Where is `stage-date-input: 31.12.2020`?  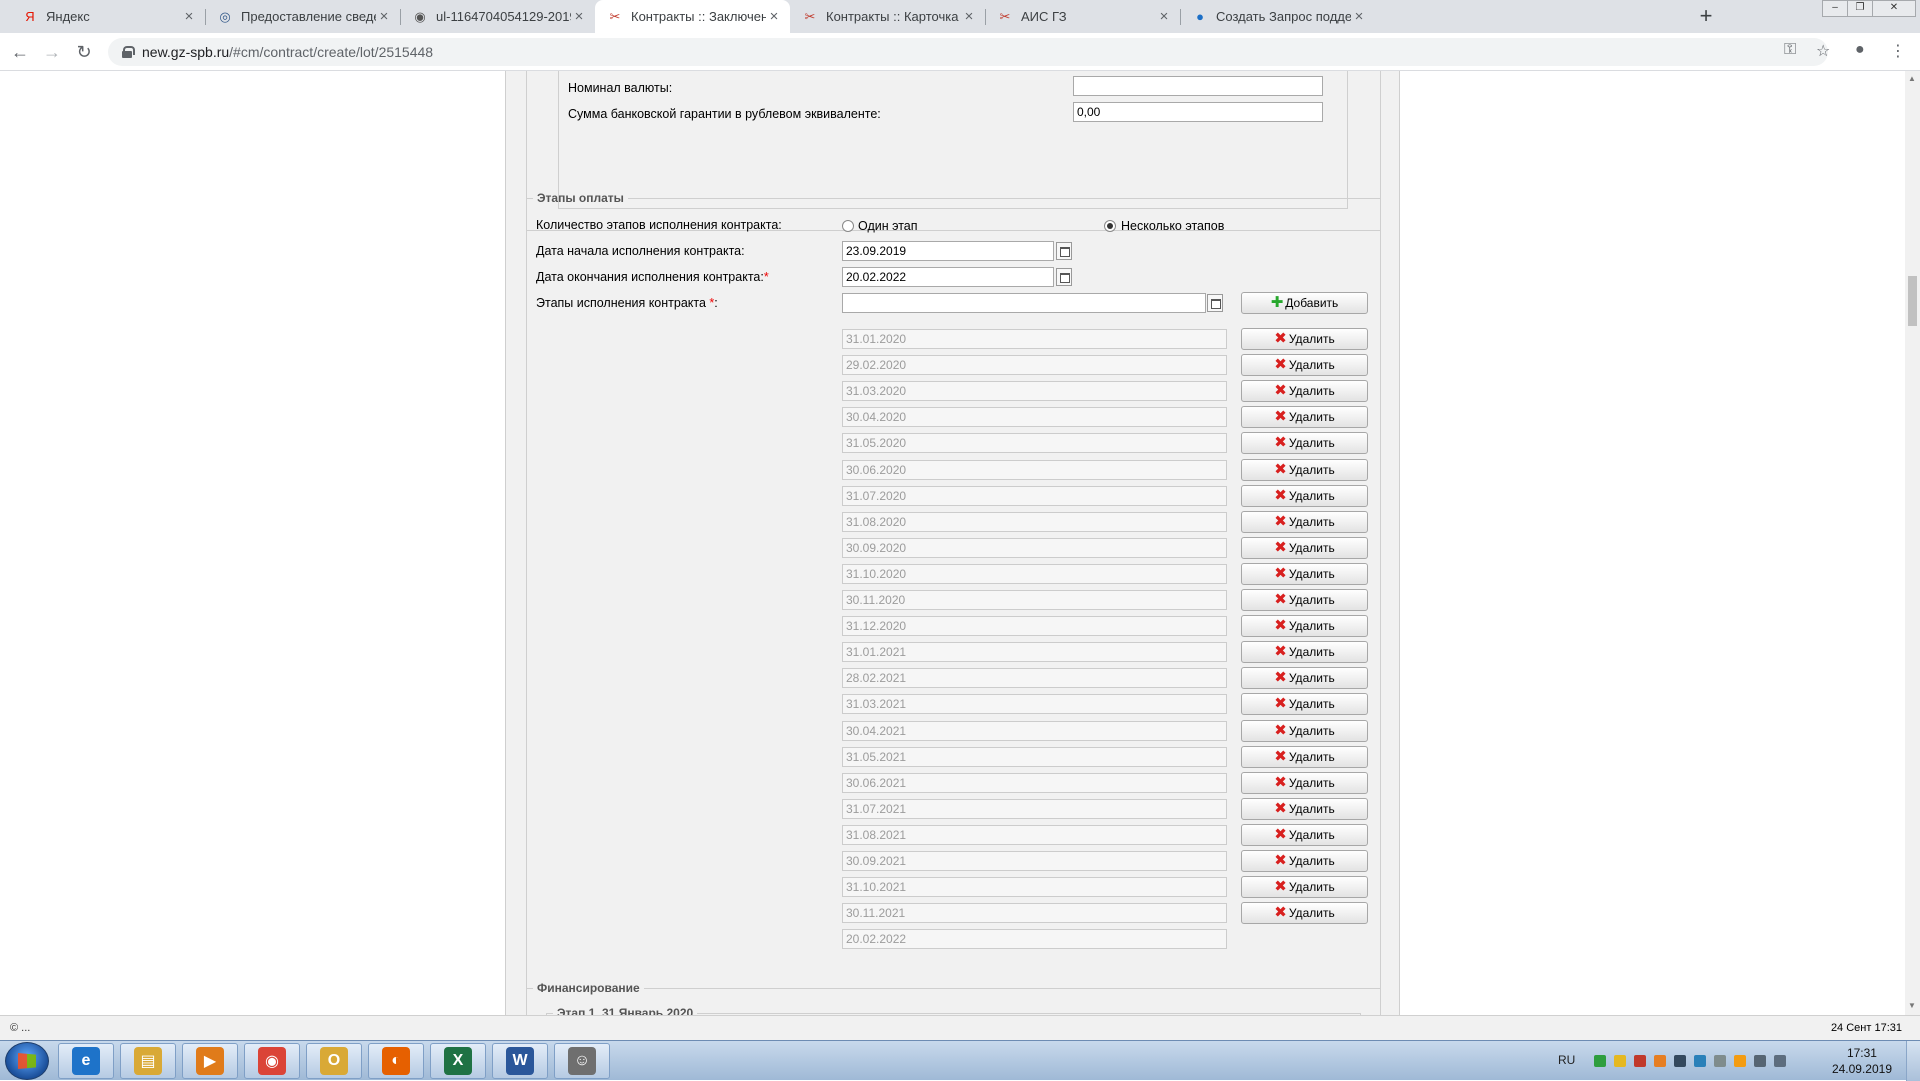
stage-date-input: 31.12.2020 is located at coordinates (1034, 626).